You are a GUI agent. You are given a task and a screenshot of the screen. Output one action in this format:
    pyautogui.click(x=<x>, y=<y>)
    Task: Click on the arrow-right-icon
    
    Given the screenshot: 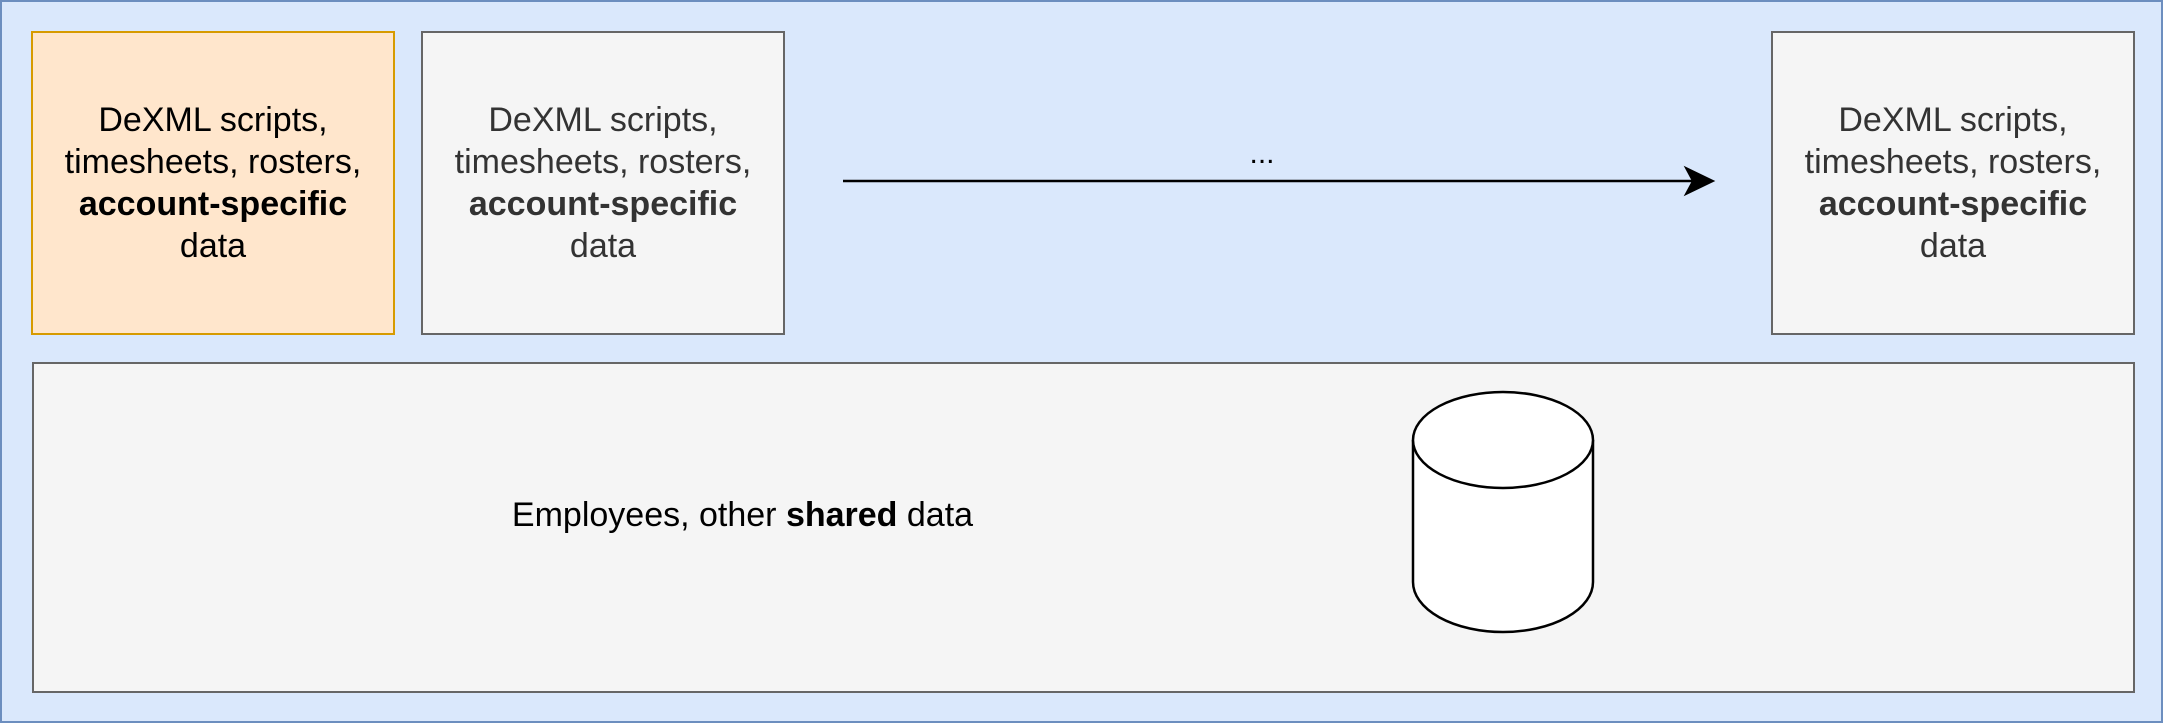 What is the action you would take?
    pyautogui.click(x=1279, y=181)
    